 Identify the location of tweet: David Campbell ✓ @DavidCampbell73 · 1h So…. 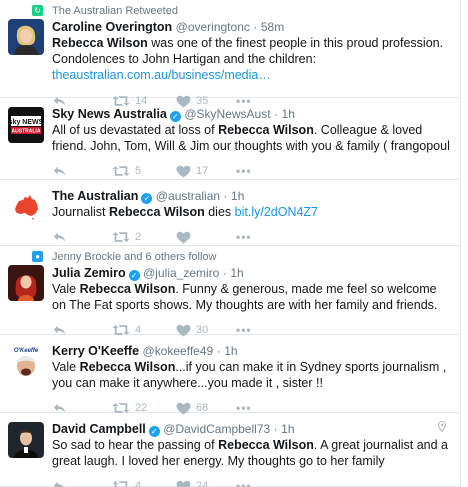
(230, 450).